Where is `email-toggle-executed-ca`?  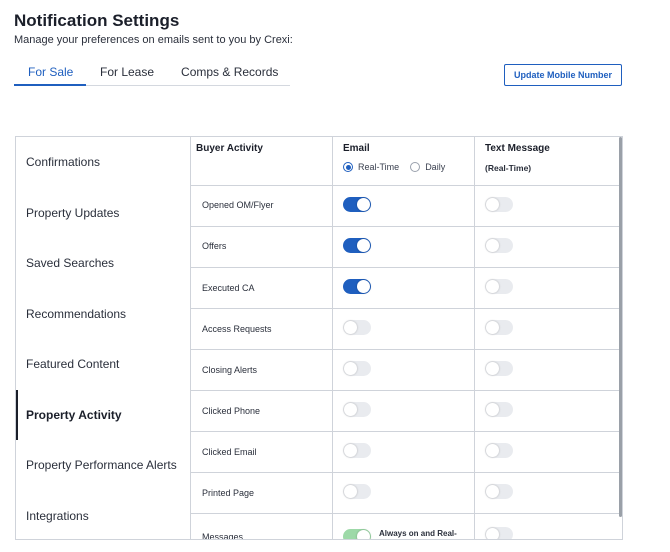
email-toggle-executed-ca is located at coordinates (357, 286).